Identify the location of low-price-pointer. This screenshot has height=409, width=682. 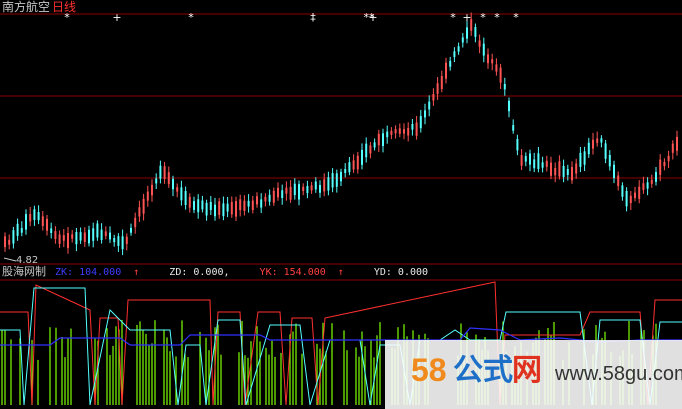
(10, 259).